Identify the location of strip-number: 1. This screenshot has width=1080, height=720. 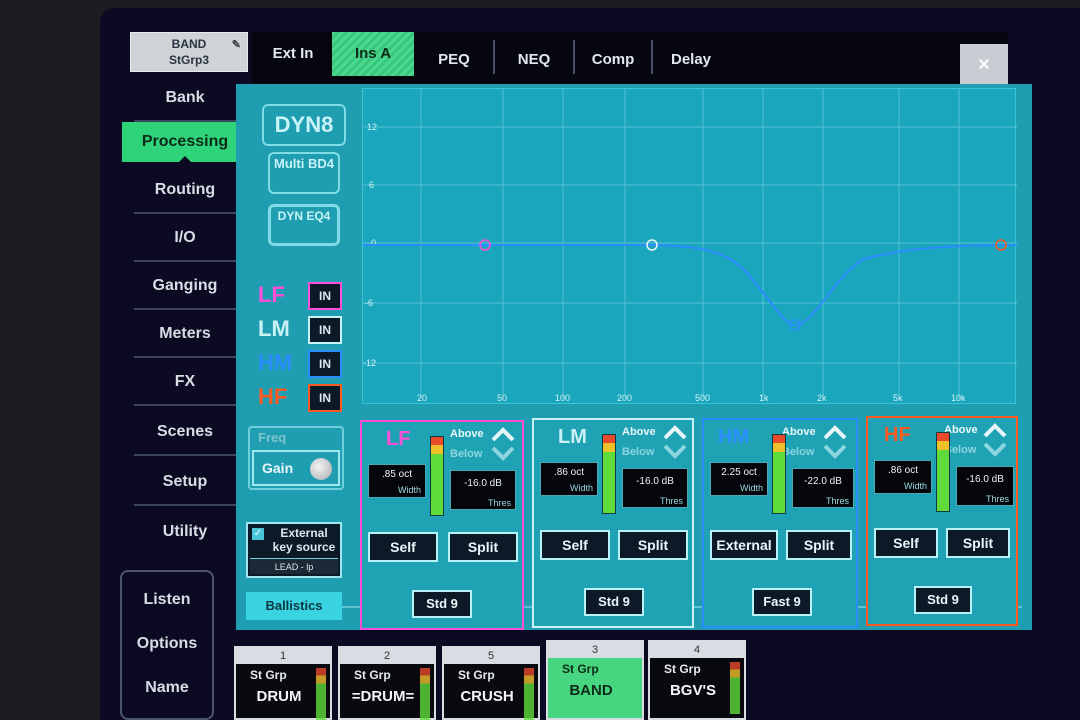
(283, 656).